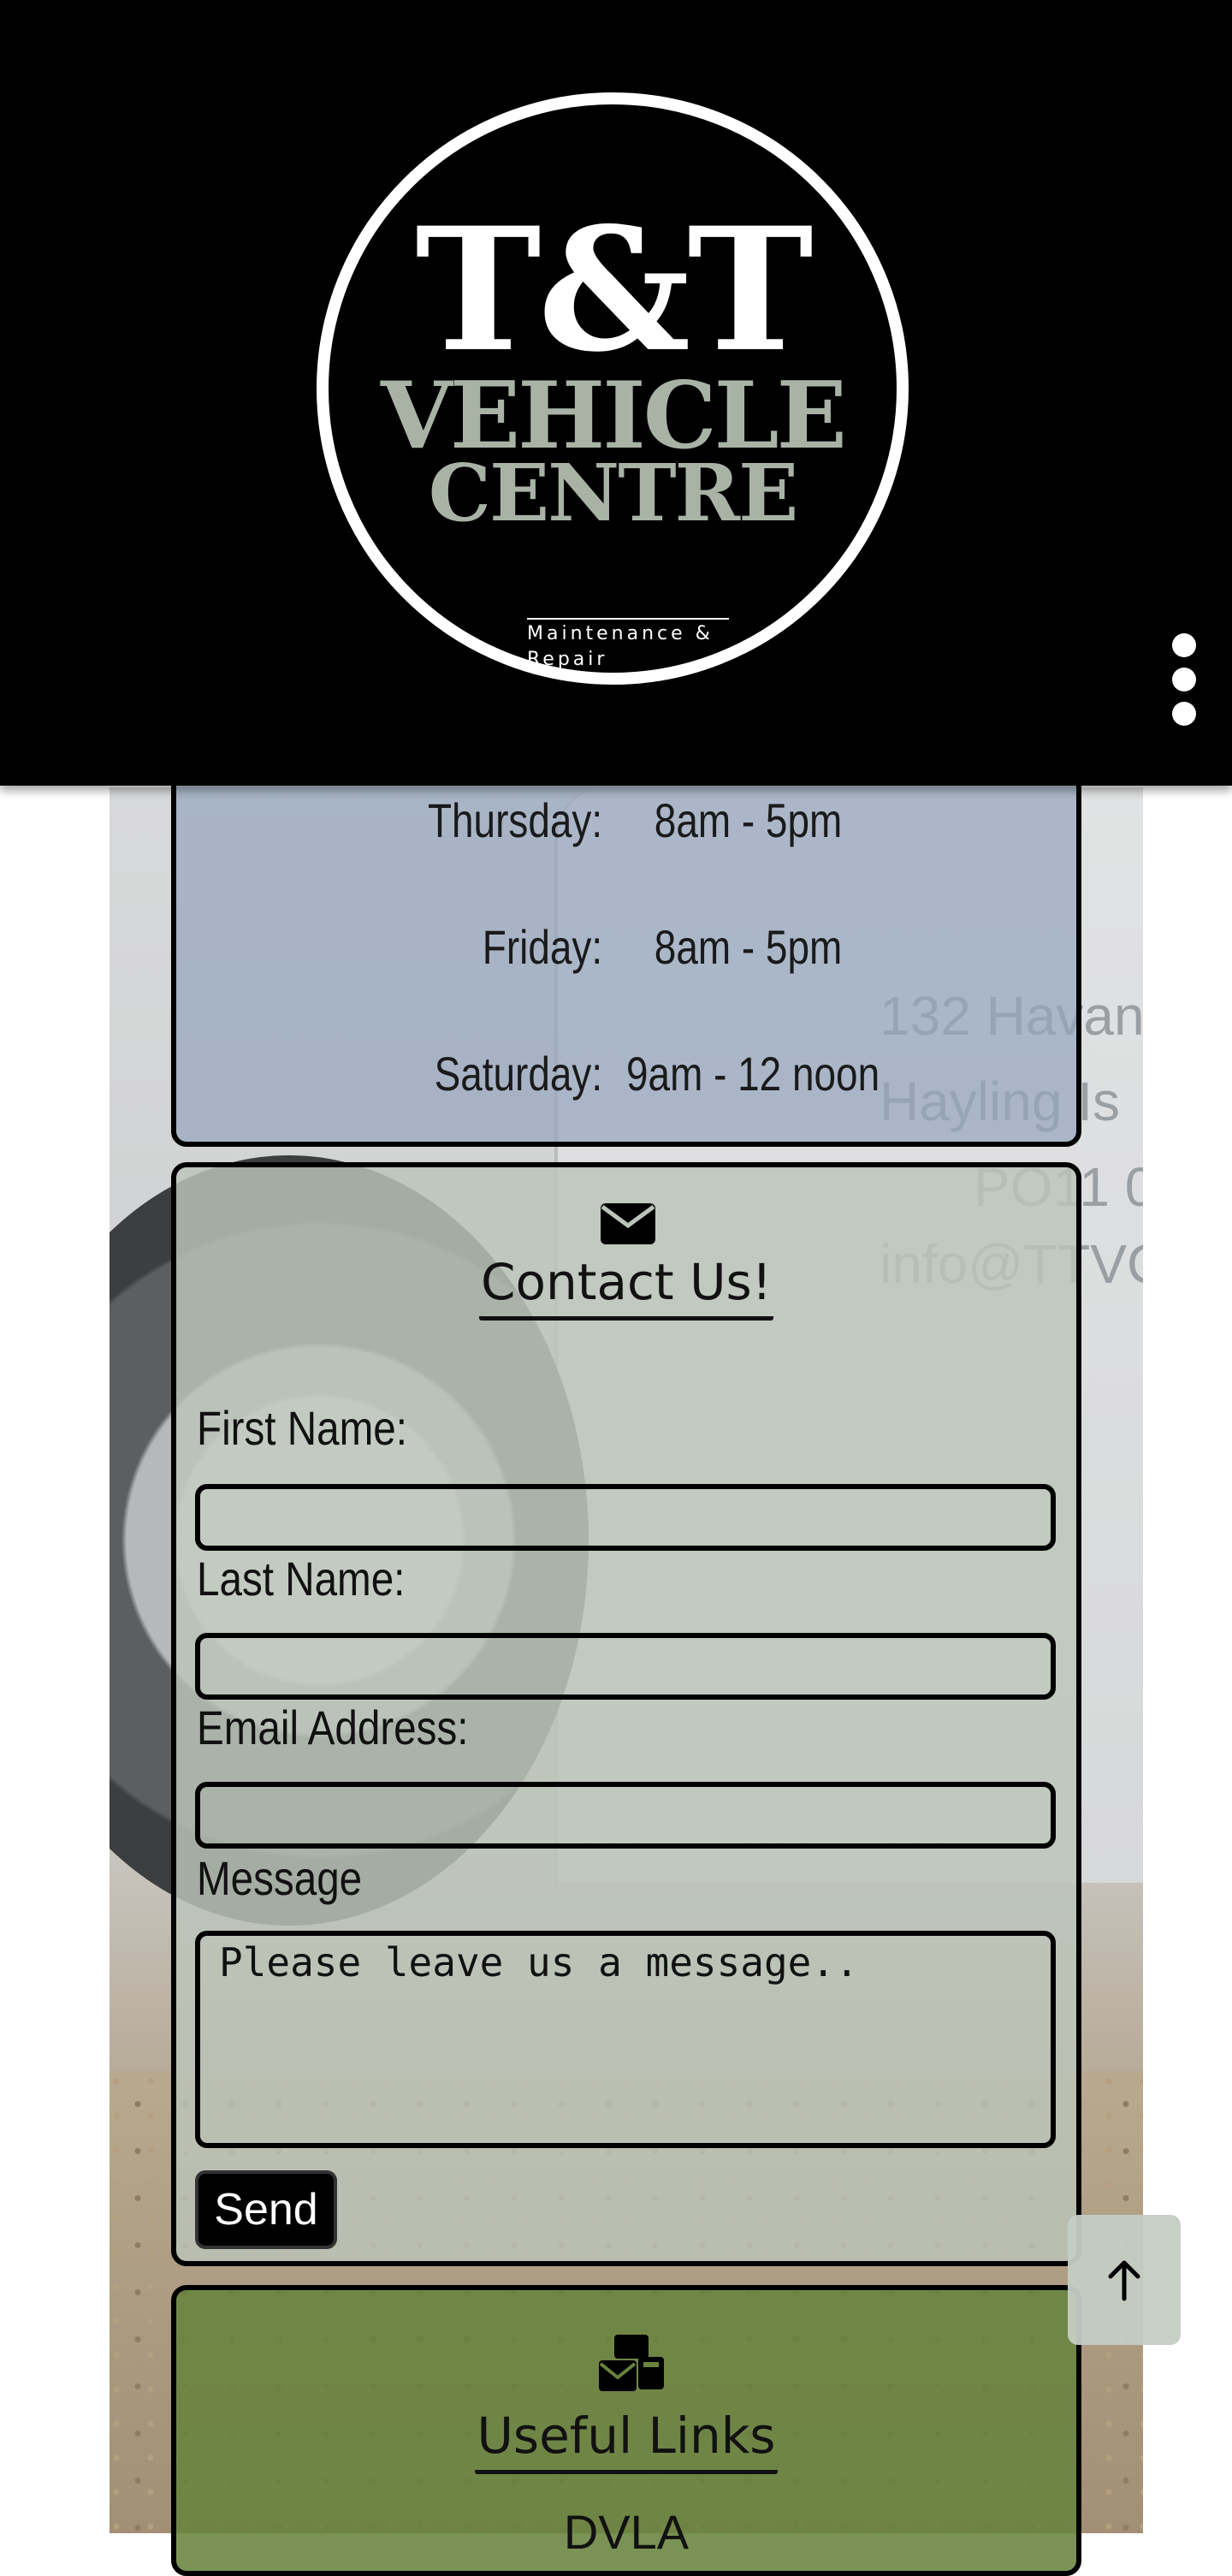 This screenshot has height=2576, width=1232. What do you see at coordinates (613, 493) in the screenshot?
I see `logo-line-centre: CENTRE` at bounding box center [613, 493].